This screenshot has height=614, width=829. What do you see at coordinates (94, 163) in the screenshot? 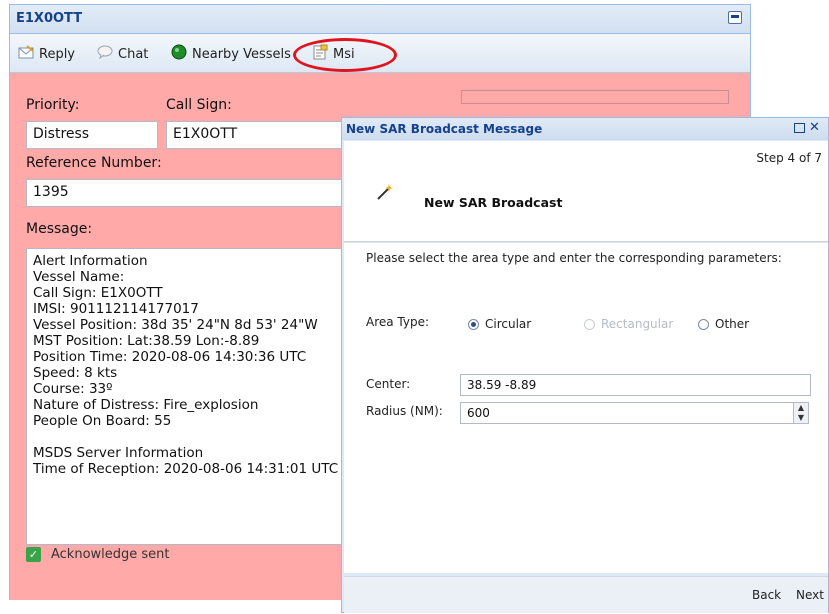
I see `reference-label: Reference Number:` at bounding box center [94, 163].